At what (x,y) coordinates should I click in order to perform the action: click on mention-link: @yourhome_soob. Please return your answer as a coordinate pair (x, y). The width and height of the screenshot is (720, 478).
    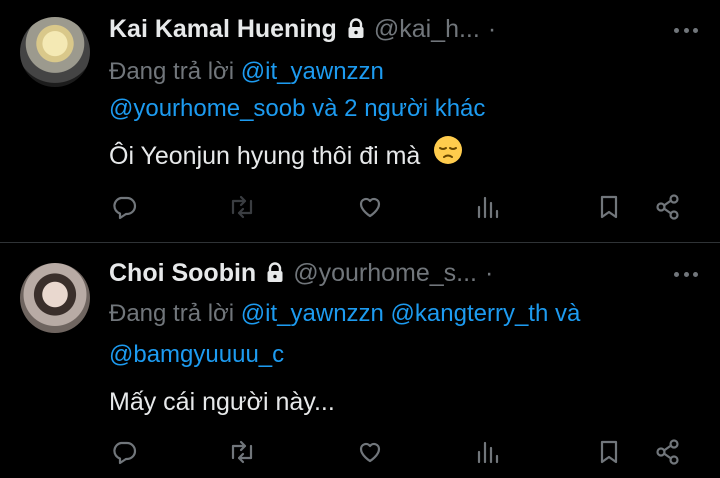
    Looking at the image, I should click on (207, 108).